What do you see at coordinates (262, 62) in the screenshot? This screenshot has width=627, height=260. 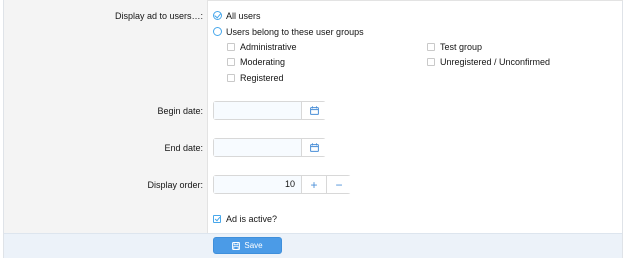 I see `checkbox-moderating-label: Moderating` at bounding box center [262, 62].